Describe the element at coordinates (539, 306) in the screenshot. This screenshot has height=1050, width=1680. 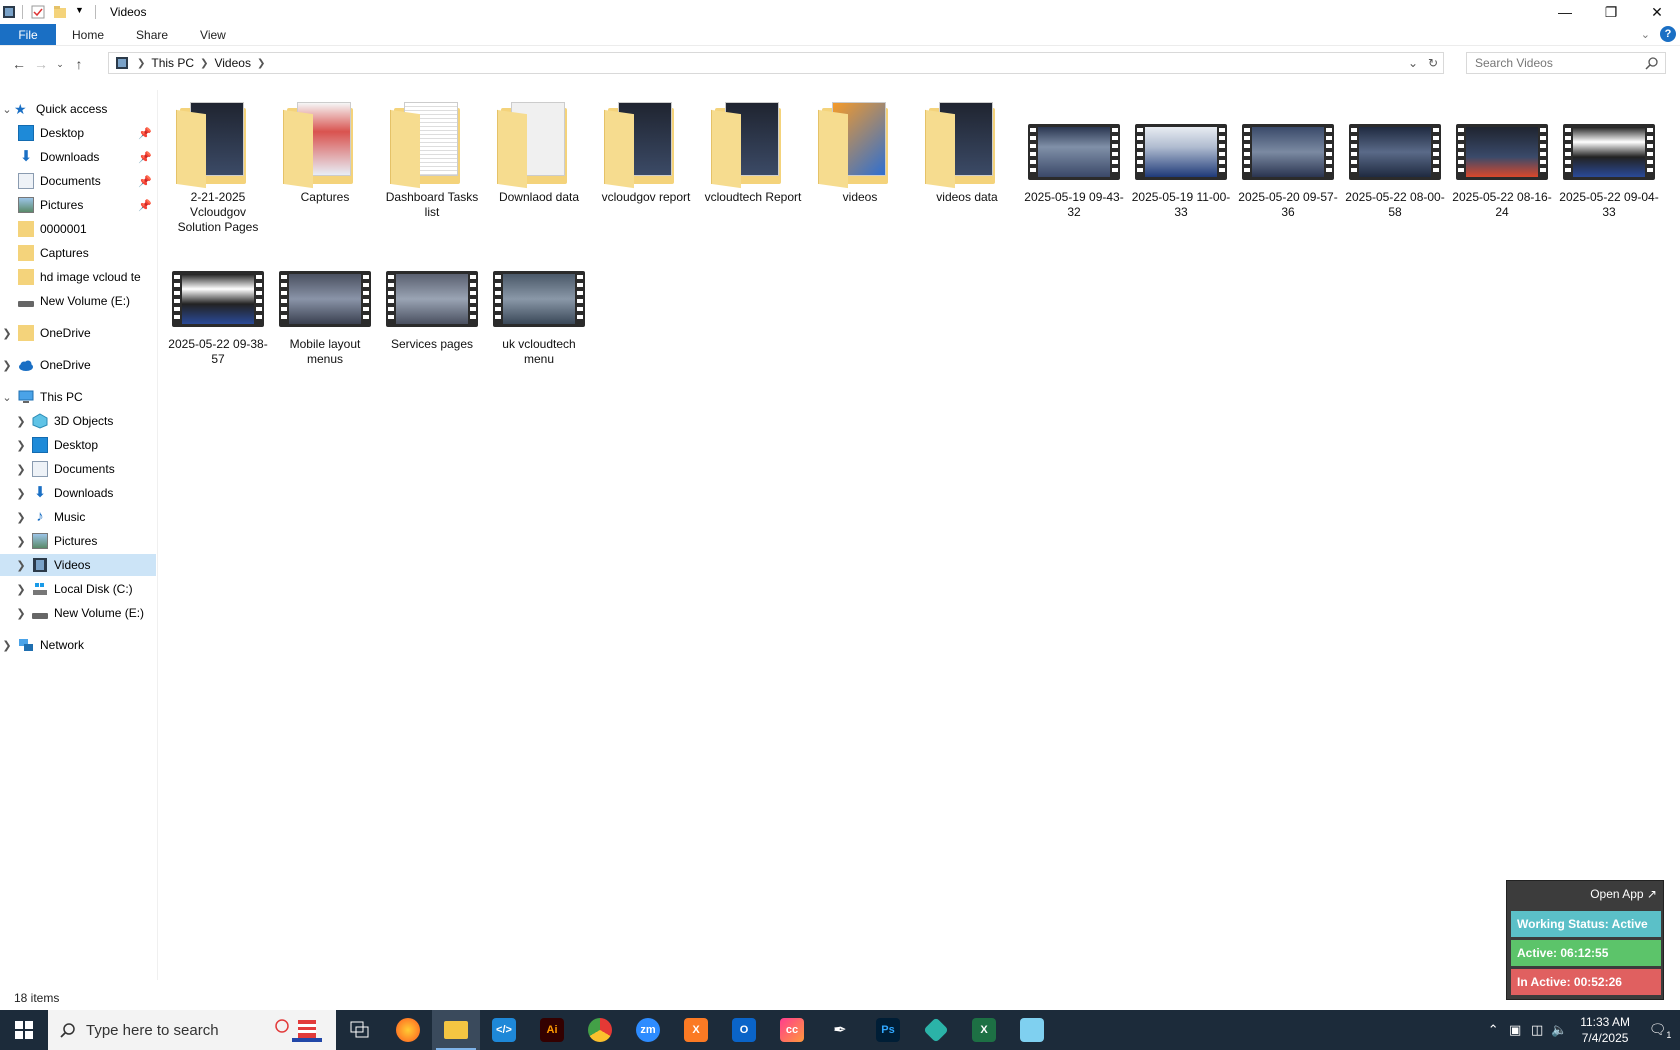
I see `video-file-item: uk vcloudtech menu` at that location.